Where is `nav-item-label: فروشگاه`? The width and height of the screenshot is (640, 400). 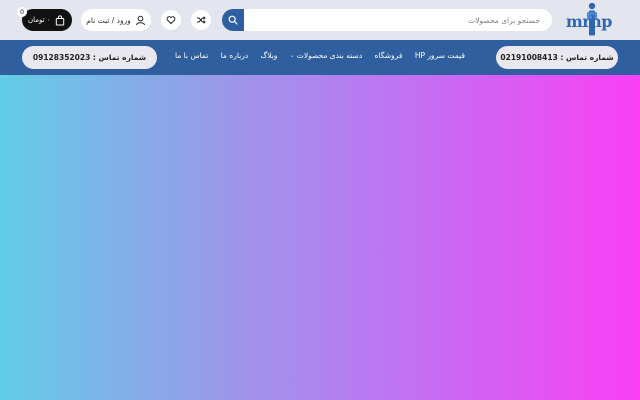 nav-item-label: فروشگاه is located at coordinates (388, 55).